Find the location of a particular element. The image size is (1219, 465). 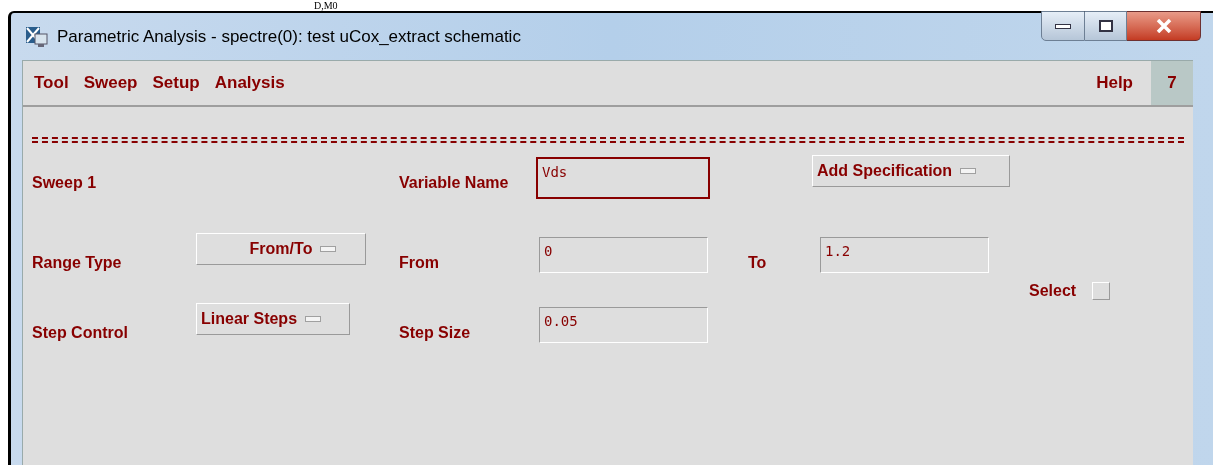

field-label: Range Type is located at coordinates (77, 262).